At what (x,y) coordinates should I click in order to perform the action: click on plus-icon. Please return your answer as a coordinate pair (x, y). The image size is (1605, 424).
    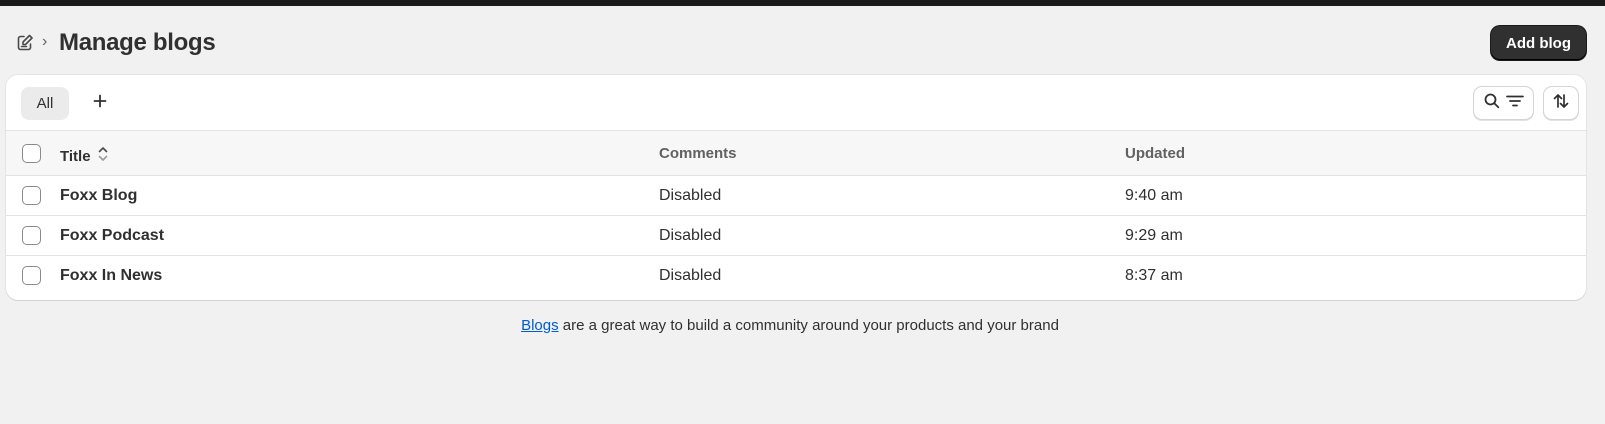
    Looking at the image, I should click on (100, 103).